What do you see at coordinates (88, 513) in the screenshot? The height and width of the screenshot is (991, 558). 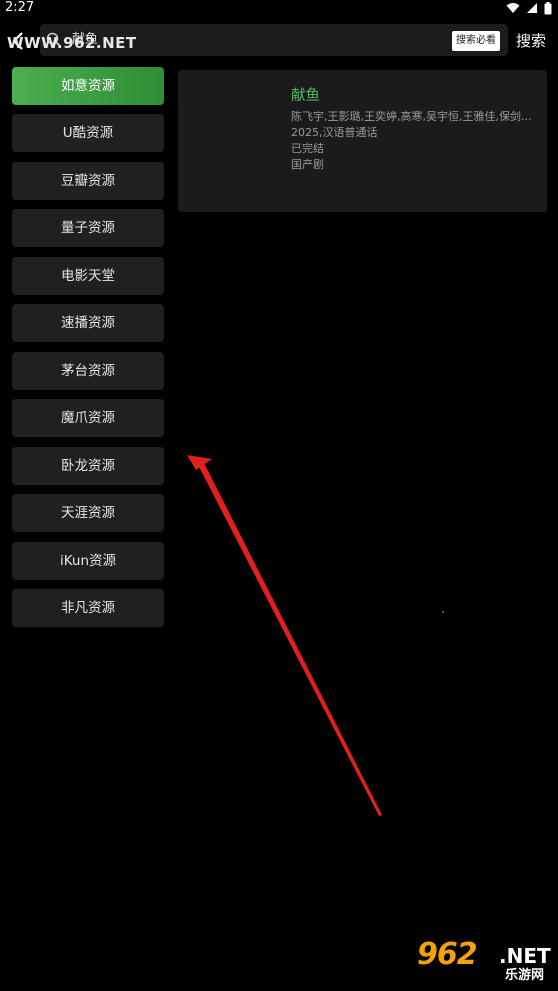 I see `source-button-tianya: 天涯资源` at bounding box center [88, 513].